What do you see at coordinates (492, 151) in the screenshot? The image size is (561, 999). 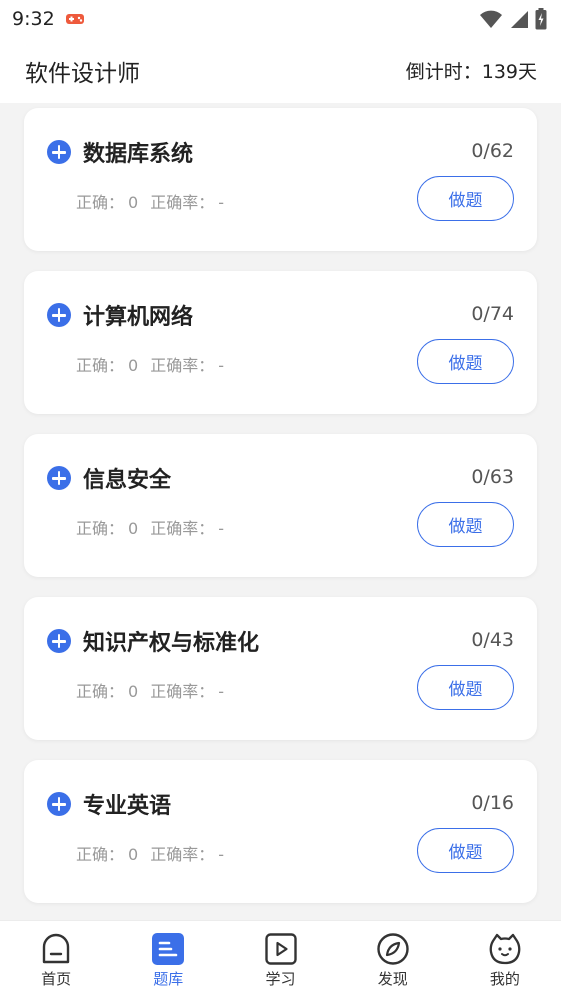 I see `chapter-progress-count: 0/62` at bounding box center [492, 151].